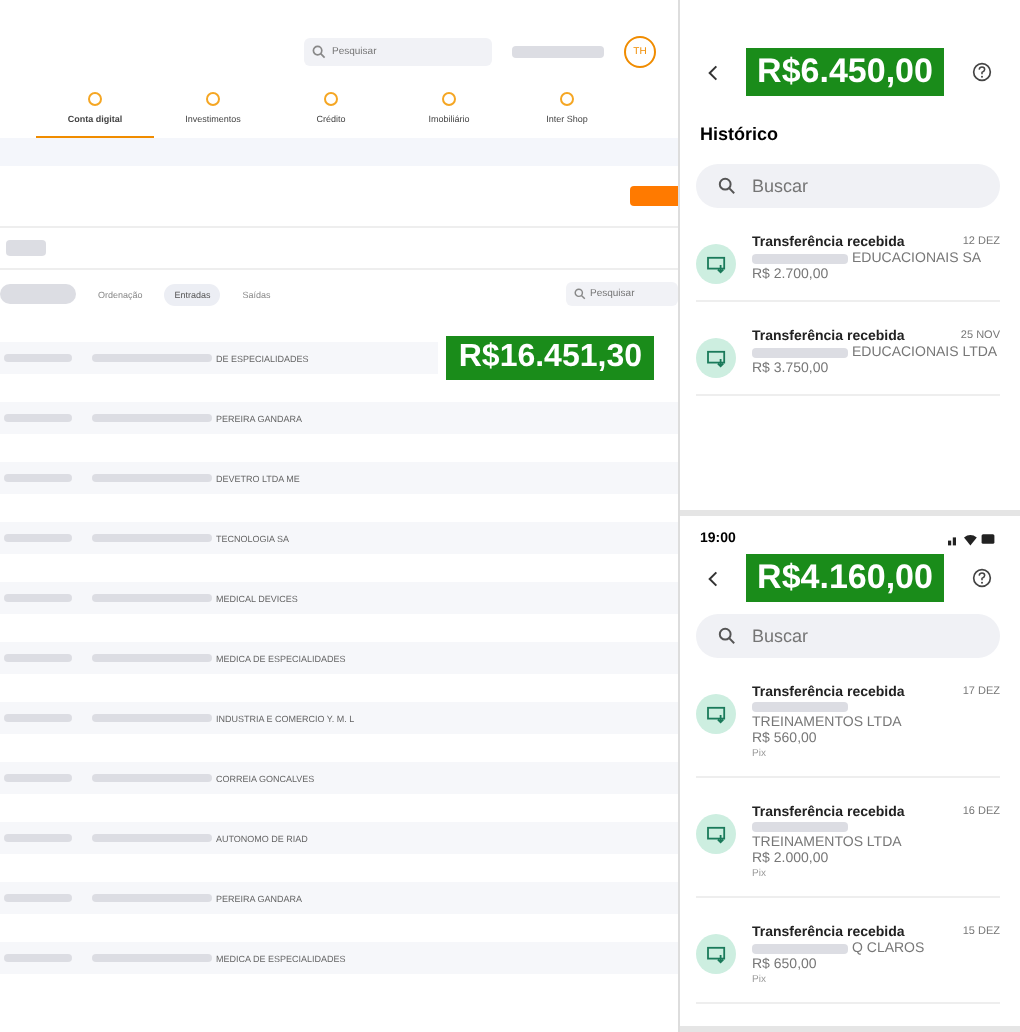 The image size is (1020, 1032). What do you see at coordinates (550, 358) in the screenshot?
I see `highlighted-amount: R$16.451,30` at bounding box center [550, 358].